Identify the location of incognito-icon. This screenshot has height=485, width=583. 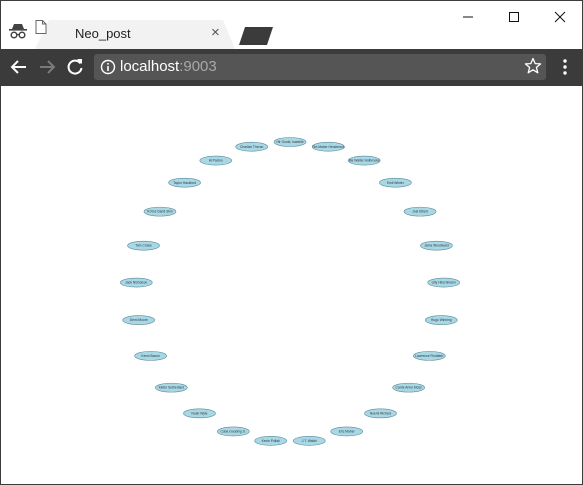
(18, 31).